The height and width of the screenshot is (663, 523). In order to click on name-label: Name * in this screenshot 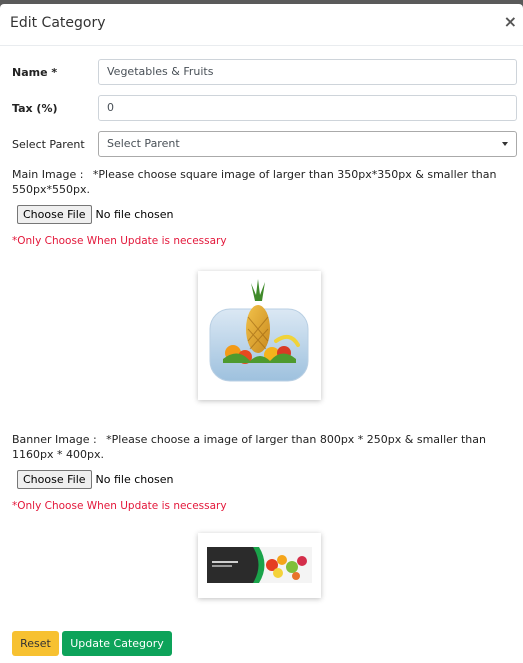, I will do `click(35, 72)`.